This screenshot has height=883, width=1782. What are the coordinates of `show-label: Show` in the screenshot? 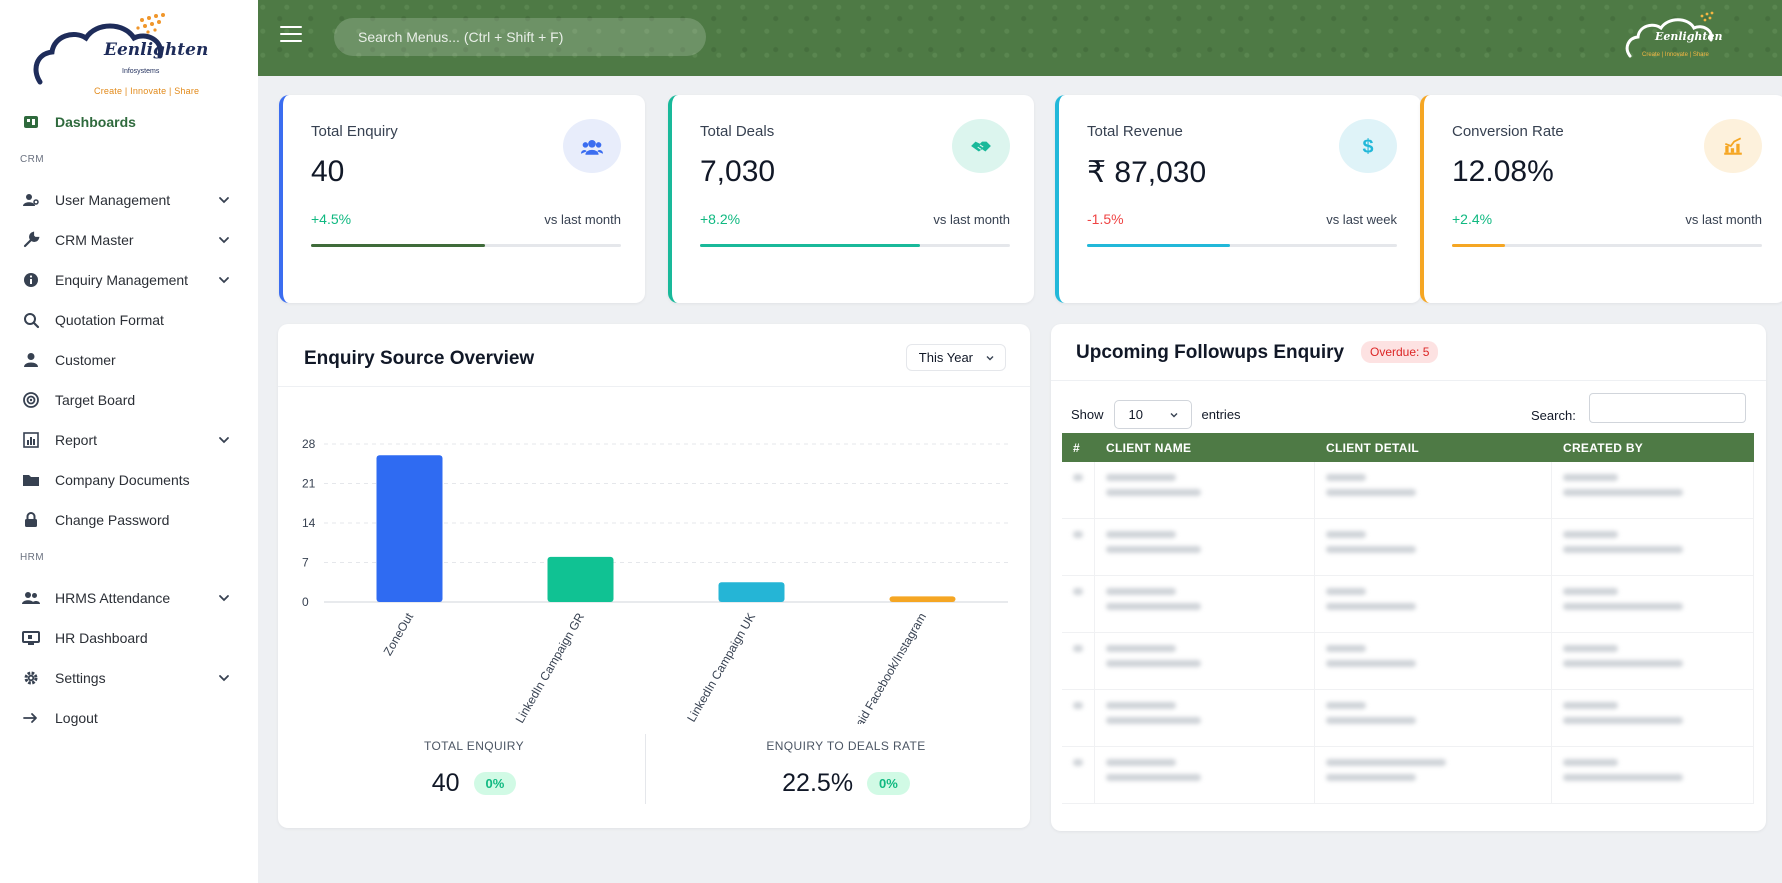 It's located at (1087, 414).